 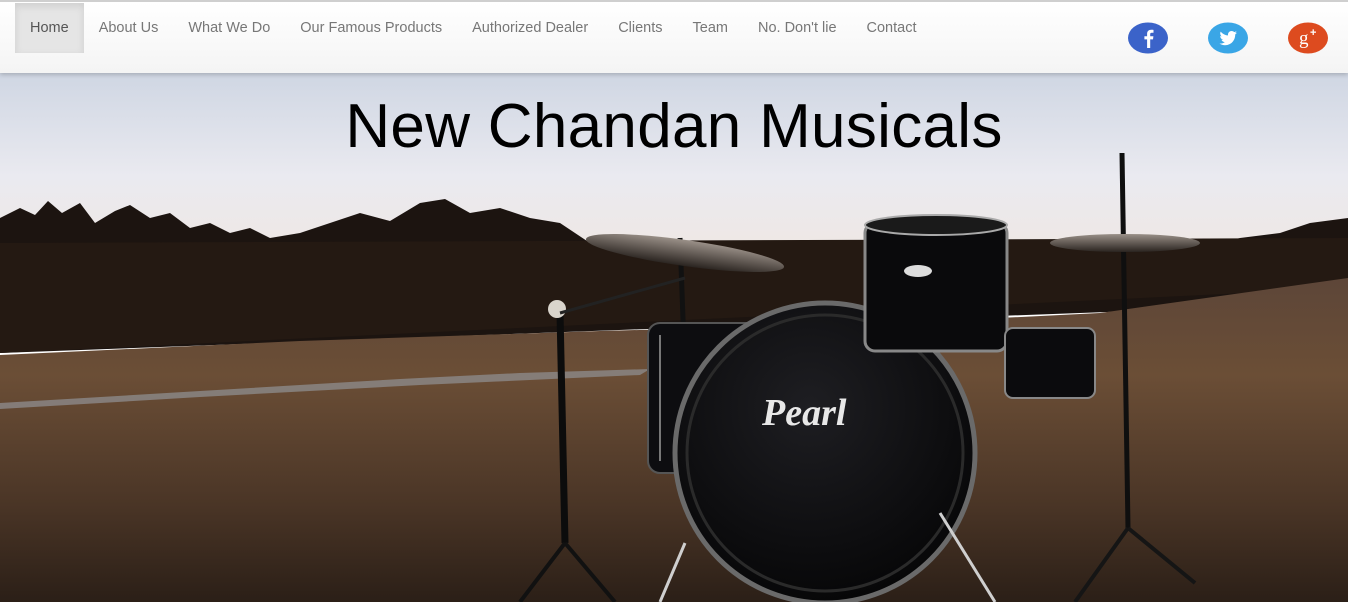 I want to click on nav-item-contact: Contact, so click(x=892, y=28).